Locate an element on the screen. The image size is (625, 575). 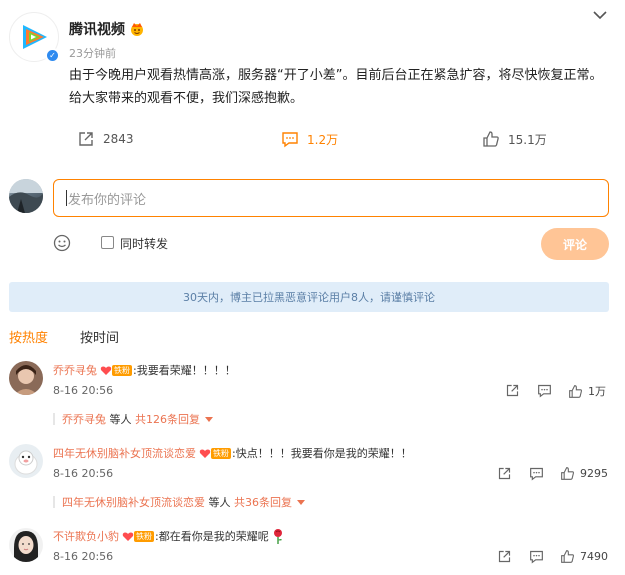
comment-body: :快点！！！我要看你是我的荣耀！！ is located at coordinates (322, 453).